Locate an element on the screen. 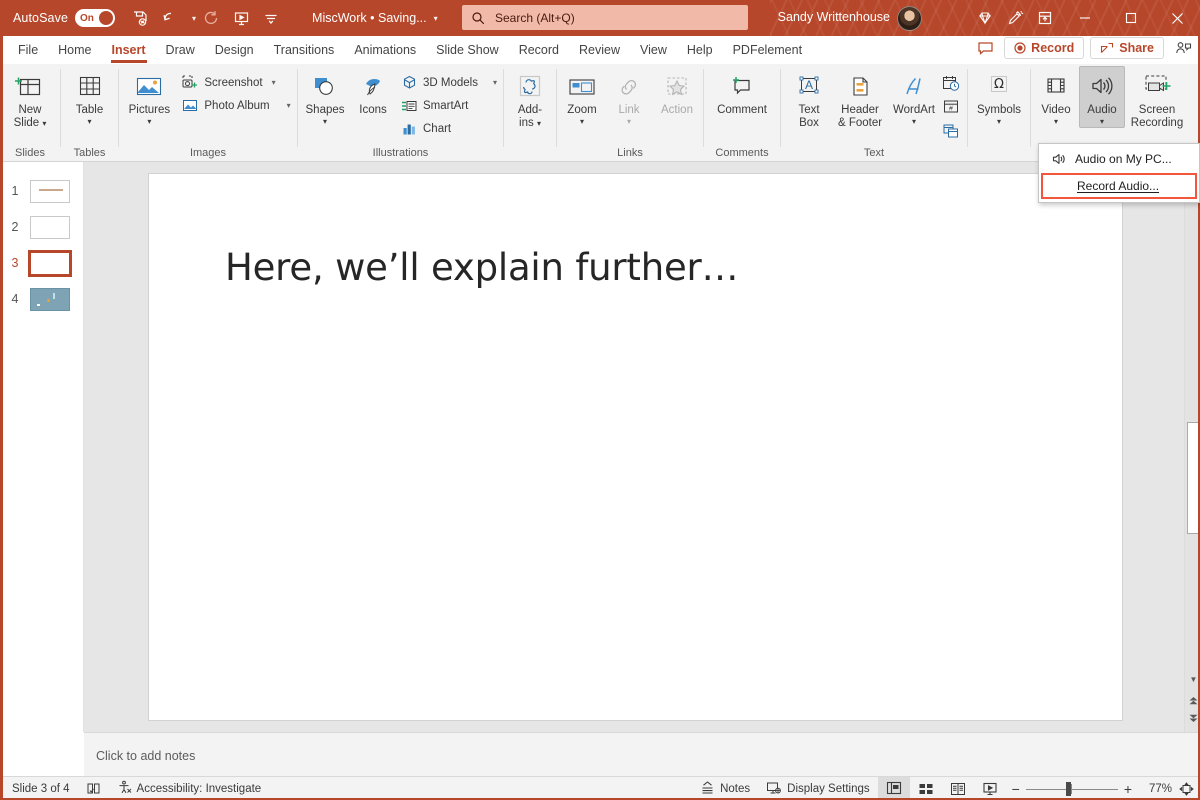 The height and width of the screenshot is (800, 1200). designer-pen-icon is located at coordinates (1015, 18).